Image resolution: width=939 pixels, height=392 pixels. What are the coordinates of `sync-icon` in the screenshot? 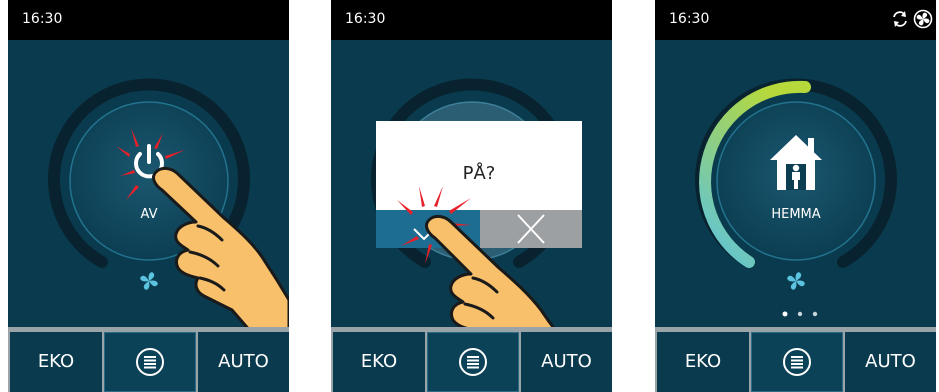 It's located at (900, 19).